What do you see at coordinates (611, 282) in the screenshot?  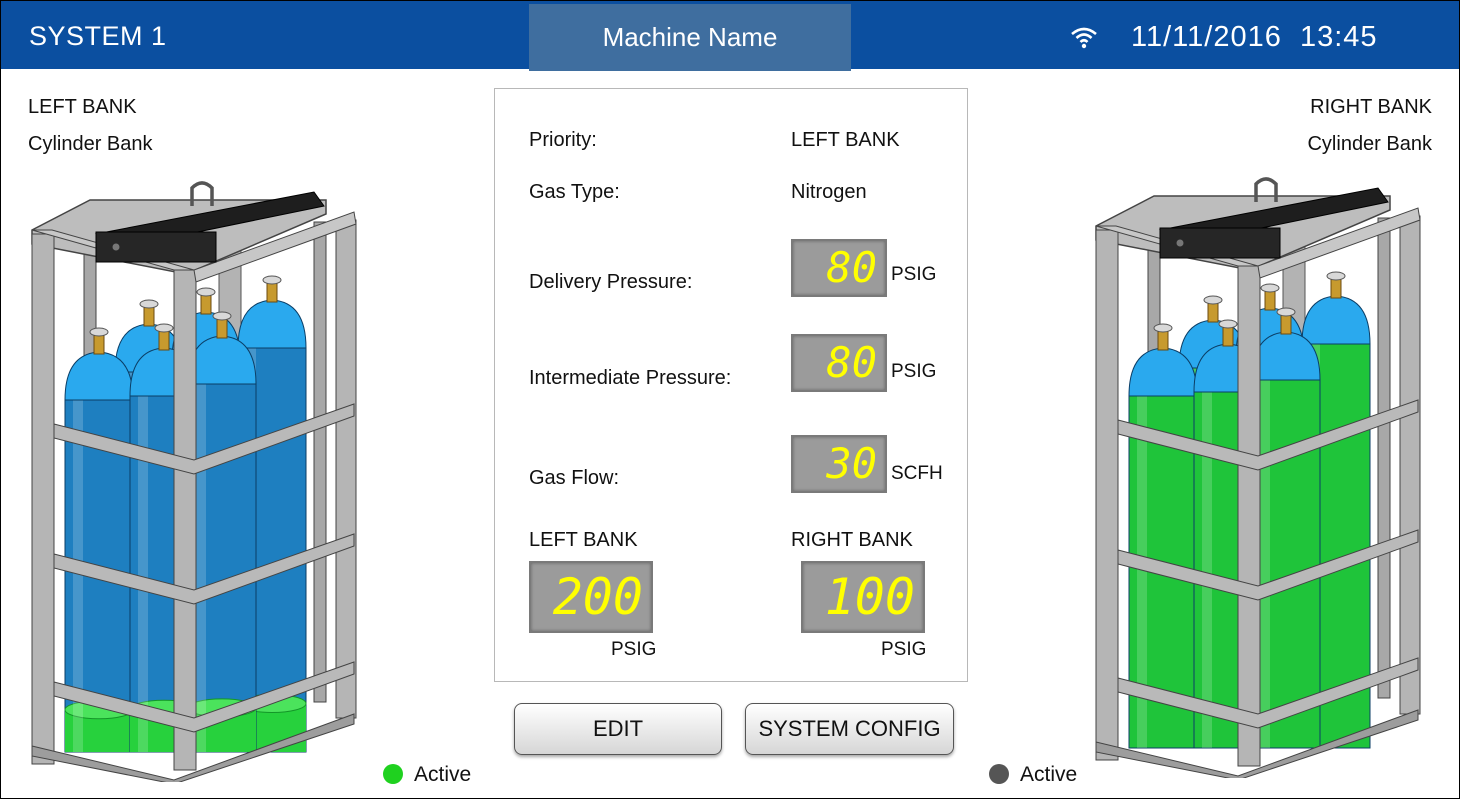 I see `delivery-pressure-label: Delivery Pressure:` at bounding box center [611, 282].